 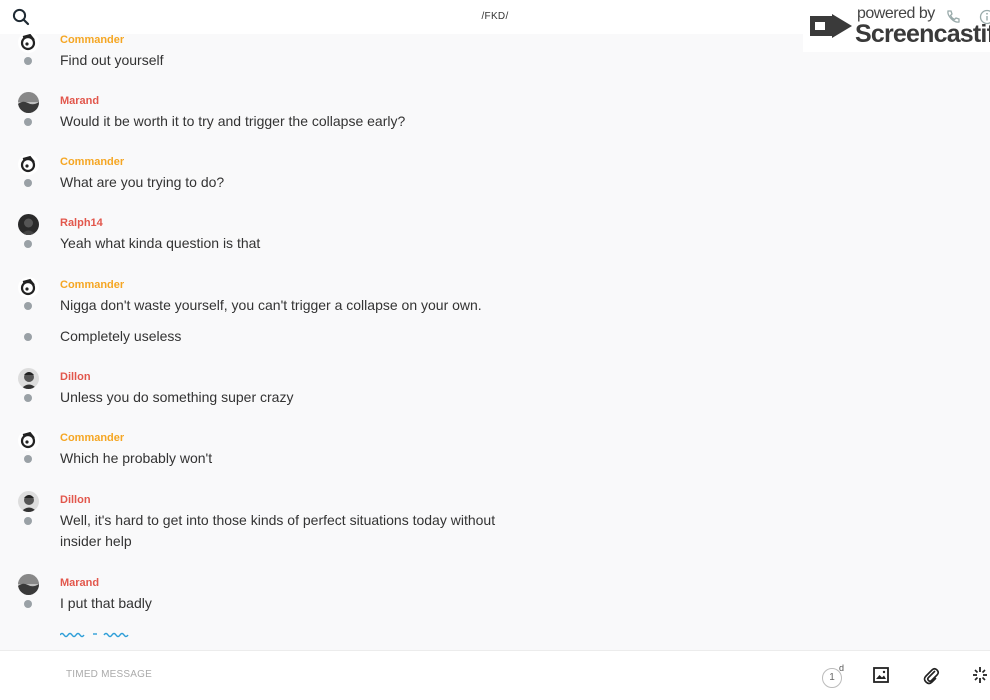 What do you see at coordinates (109, 674) in the screenshot?
I see `timed-message-input: TIMED MESSAGE` at bounding box center [109, 674].